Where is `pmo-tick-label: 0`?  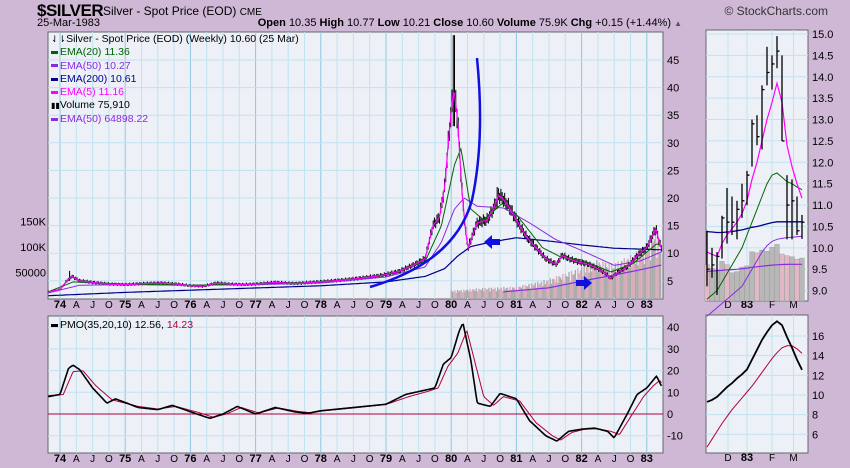 pmo-tick-label: 0 is located at coordinates (670, 415).